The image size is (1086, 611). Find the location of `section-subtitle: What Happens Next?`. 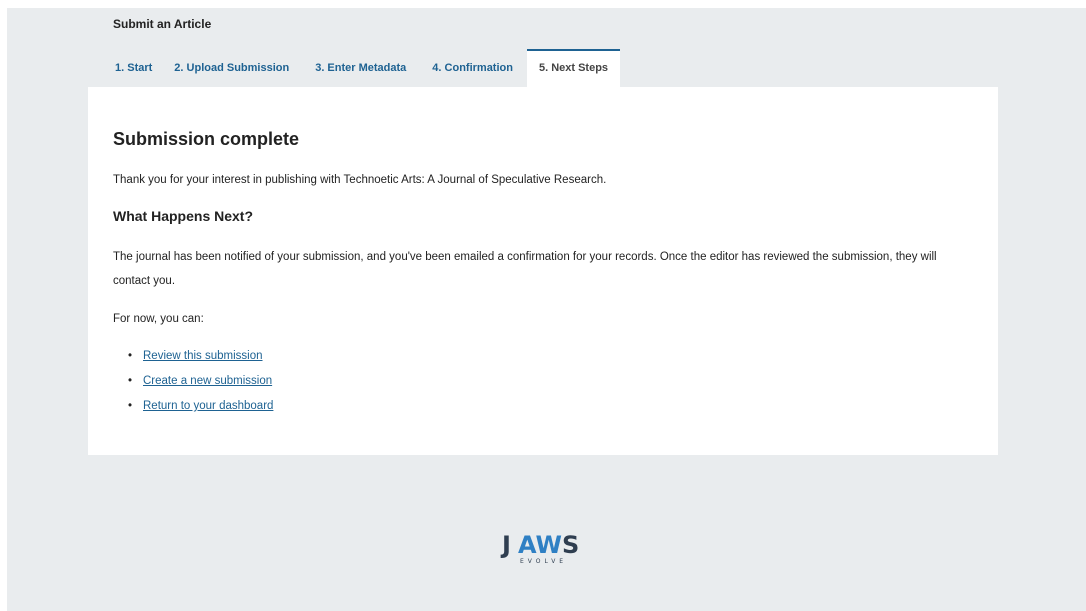

section-subtitle: What Happens Next? is located at coordinates (183, 216).